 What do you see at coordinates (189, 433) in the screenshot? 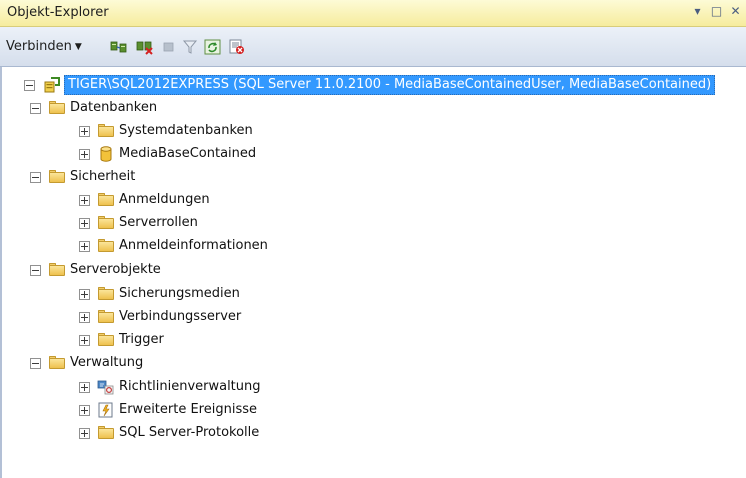
I see `sql-server-logs-label: SQL Server-Protokolle` at bounding box center [189, 433].